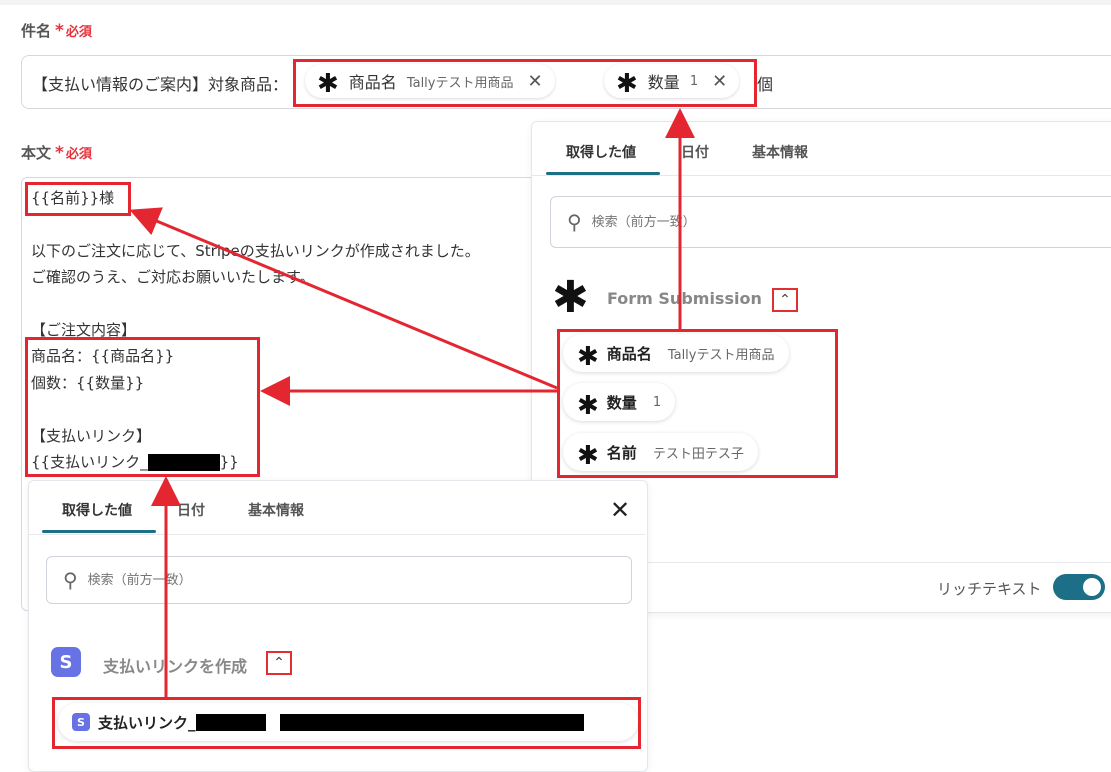 The height and width of the screenshot is (772, 1111). What do you see at coordinates (255, 251) in the screenshot?
I see `body-line-intro: 以下のご注文に応じて、Stripeの支払いリンクが作成されました。` at bounding box center [255, 251].